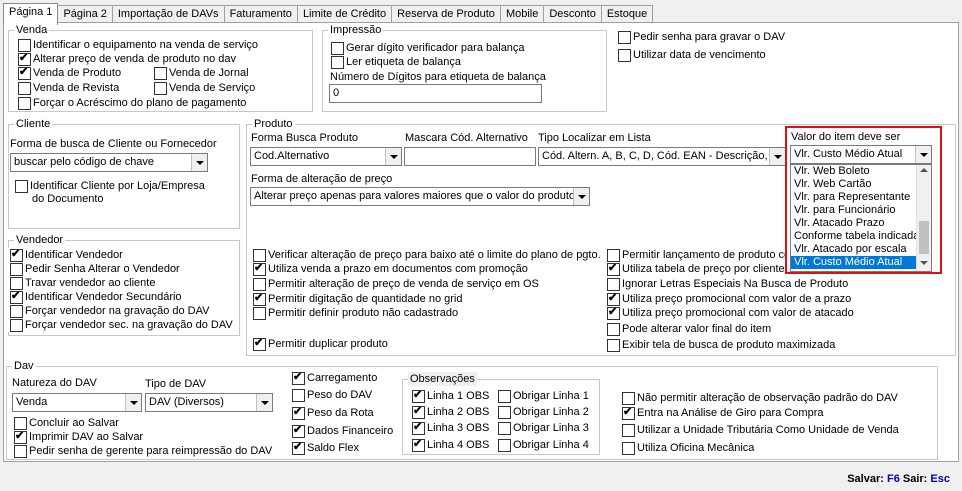  I want to click on travar-vendedor-checkbox: Travar vendedor ao cliente, so click(82, 283).